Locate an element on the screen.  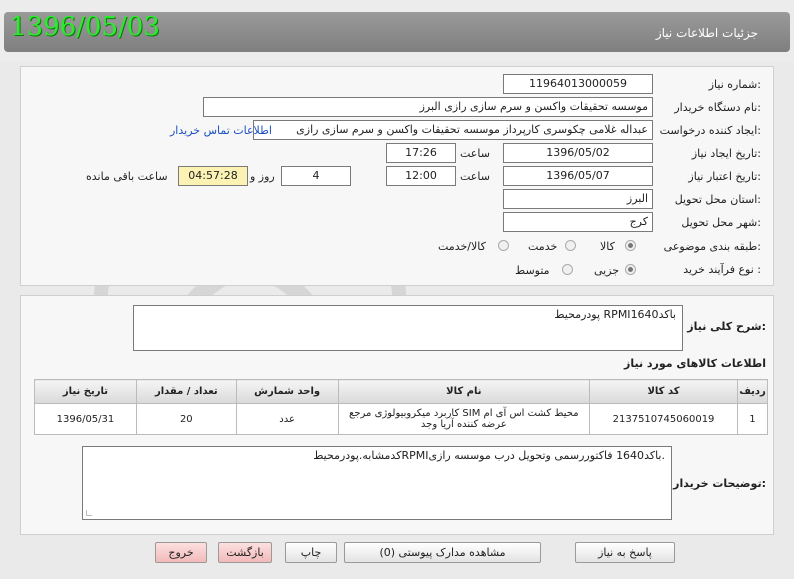
time-remaining-label: ساعت باقی مانده is located at coordinates (127, 176).